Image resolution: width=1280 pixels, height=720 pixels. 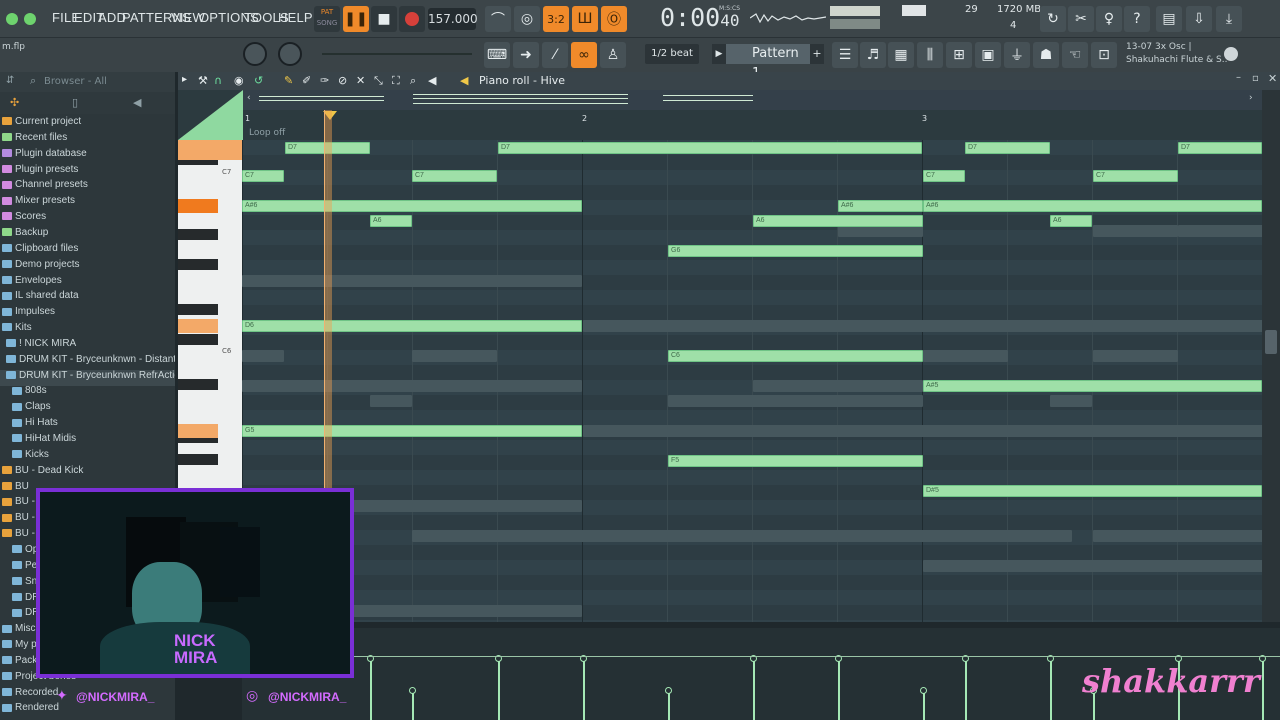 I want to click on vertical-scrollbar, so click(x=1271, y=356).